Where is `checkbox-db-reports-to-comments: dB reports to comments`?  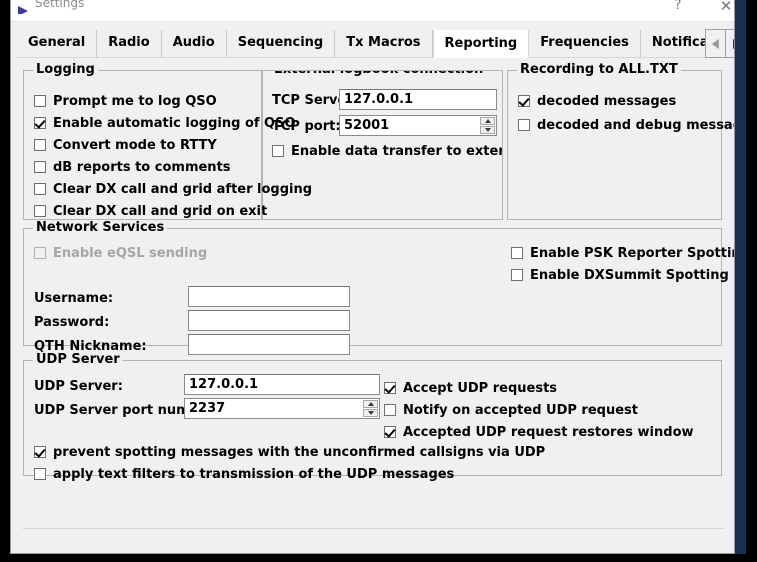 checkbox-db-reports-to-comments: dB reports to comments is located at coordinates (132, 166).